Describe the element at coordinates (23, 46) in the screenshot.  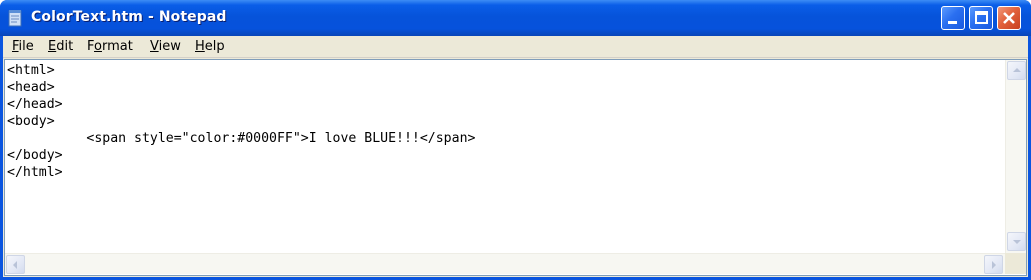
I see `menu-file: File` at that location.